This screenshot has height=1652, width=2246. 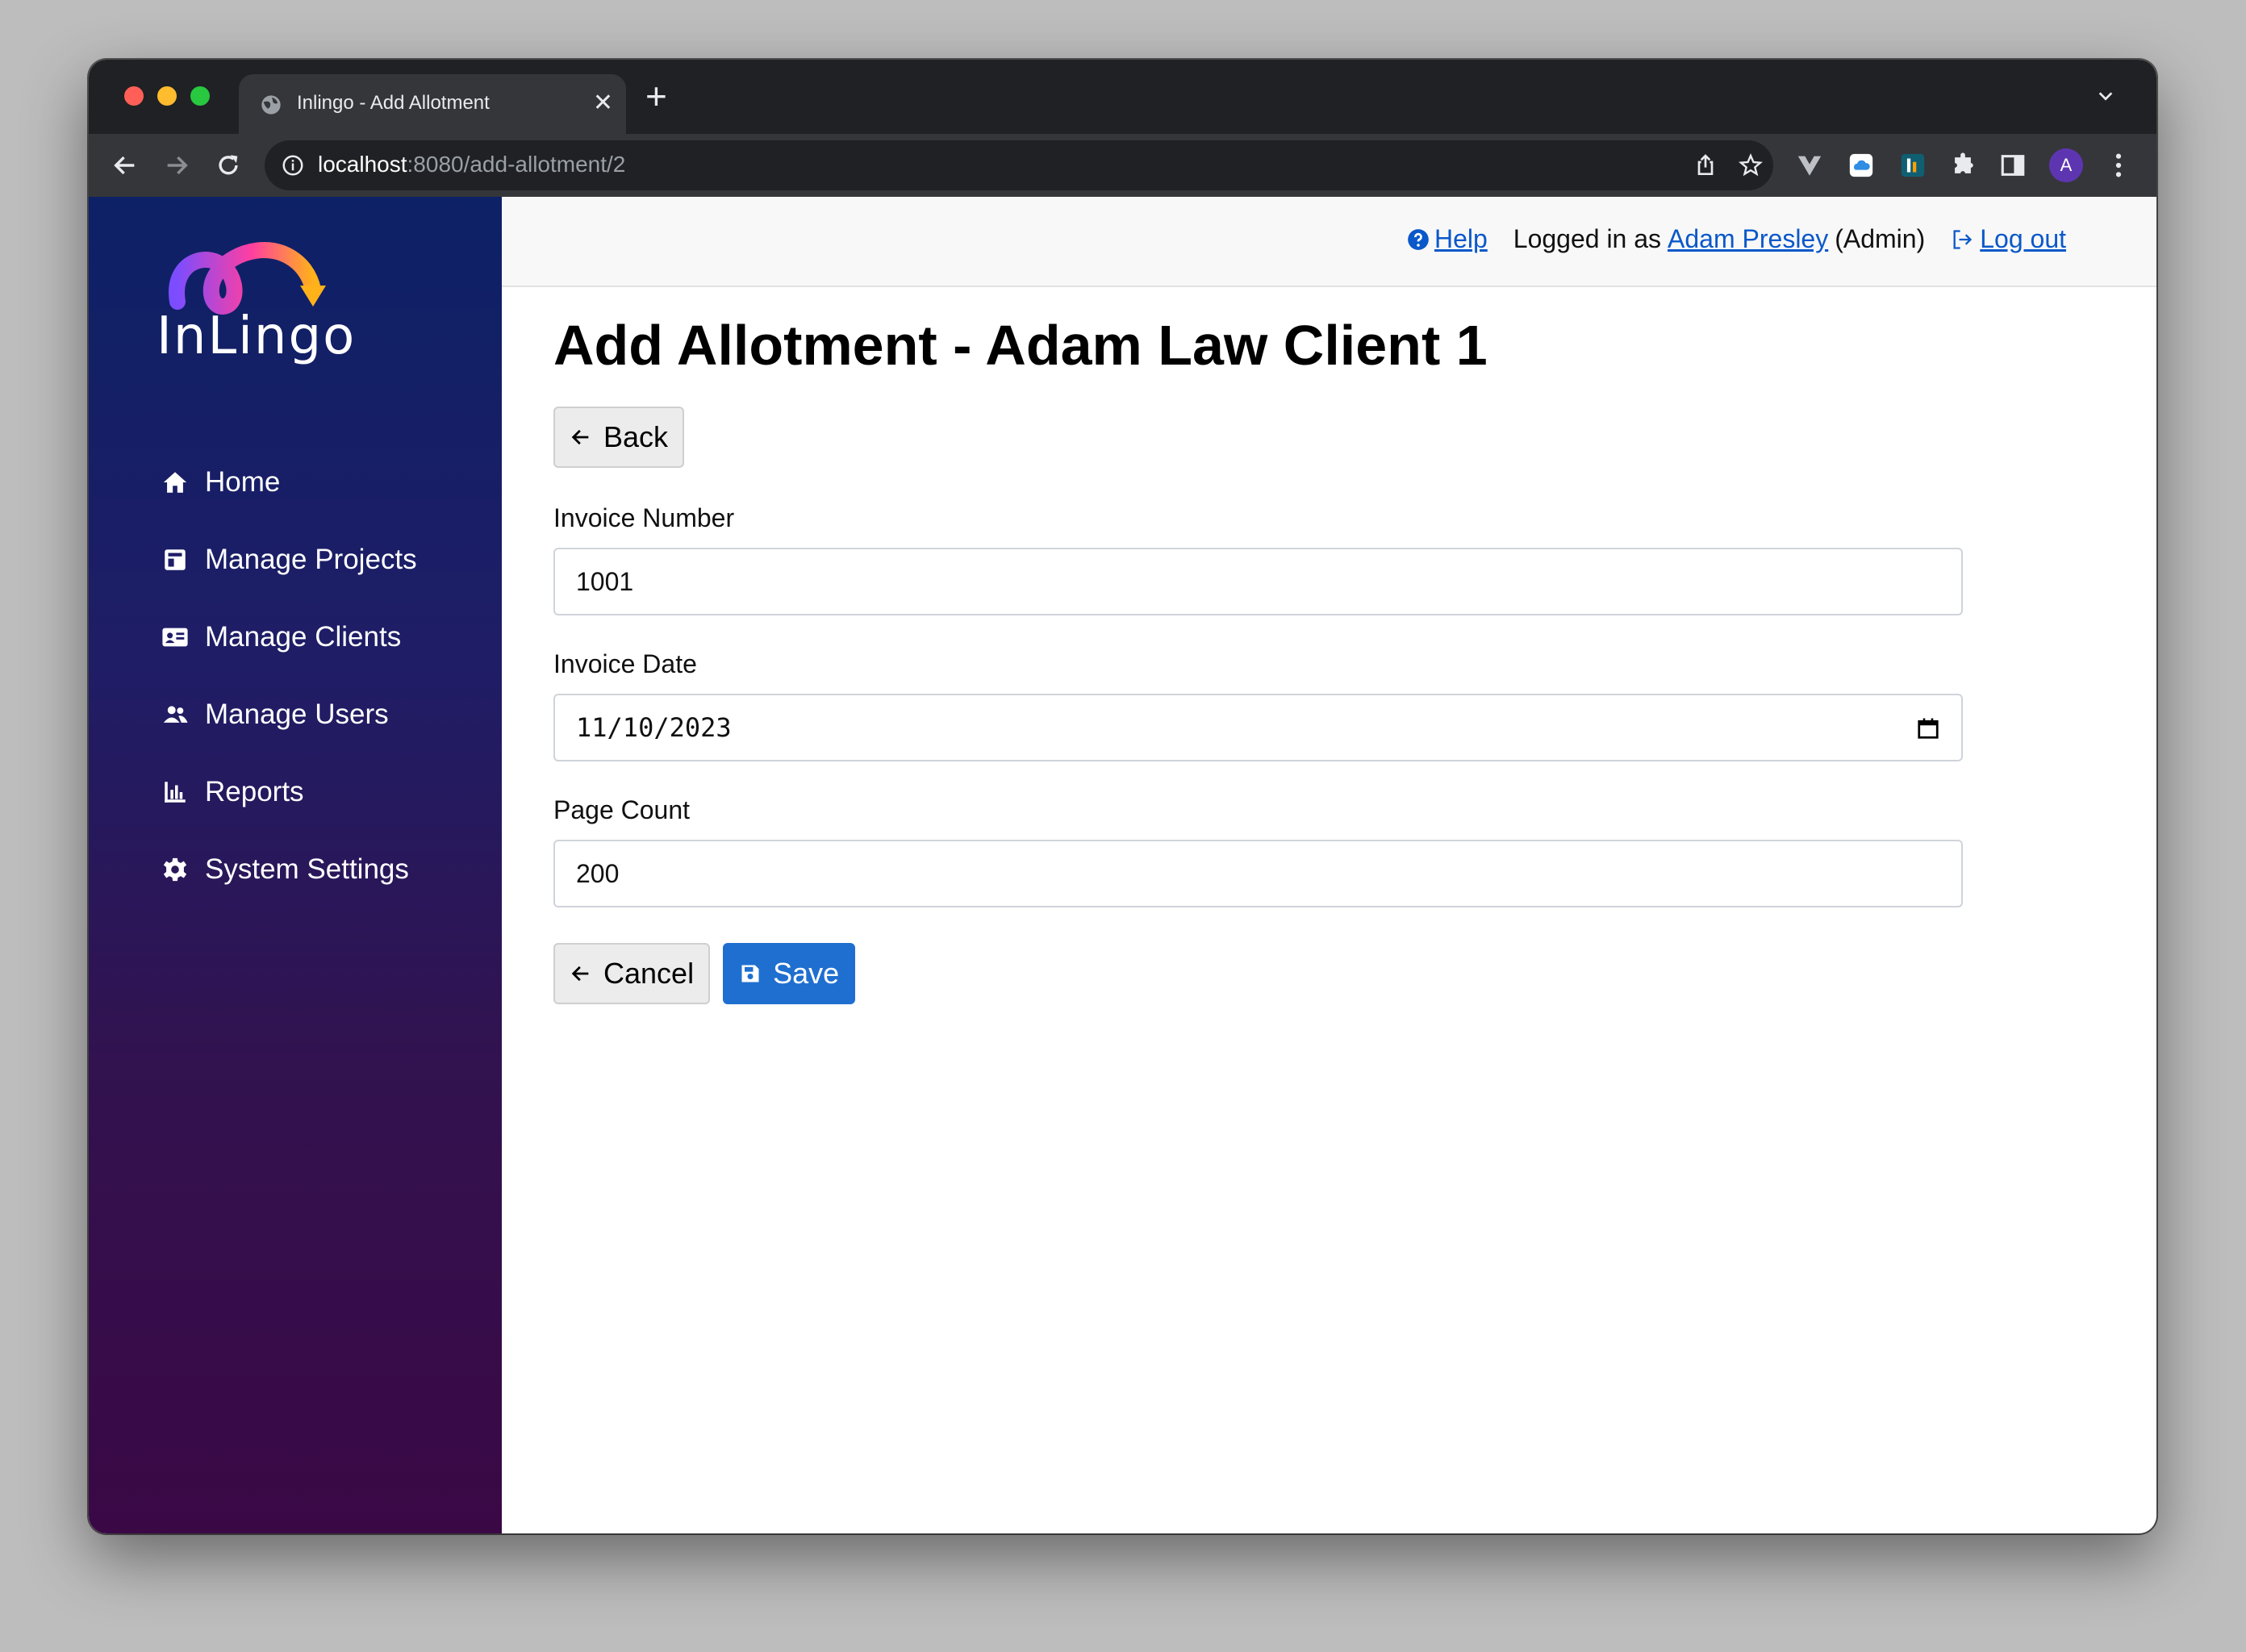 What do you see at coordinates (750, 973) in the screenshot?
I see `floppy-disk-icon` at bounding box center [750, 973].